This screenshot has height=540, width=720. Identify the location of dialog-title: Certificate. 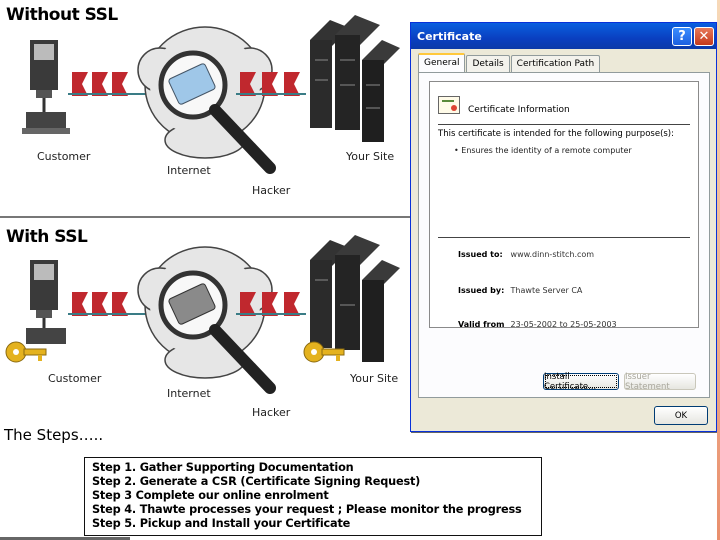
(449, 36).